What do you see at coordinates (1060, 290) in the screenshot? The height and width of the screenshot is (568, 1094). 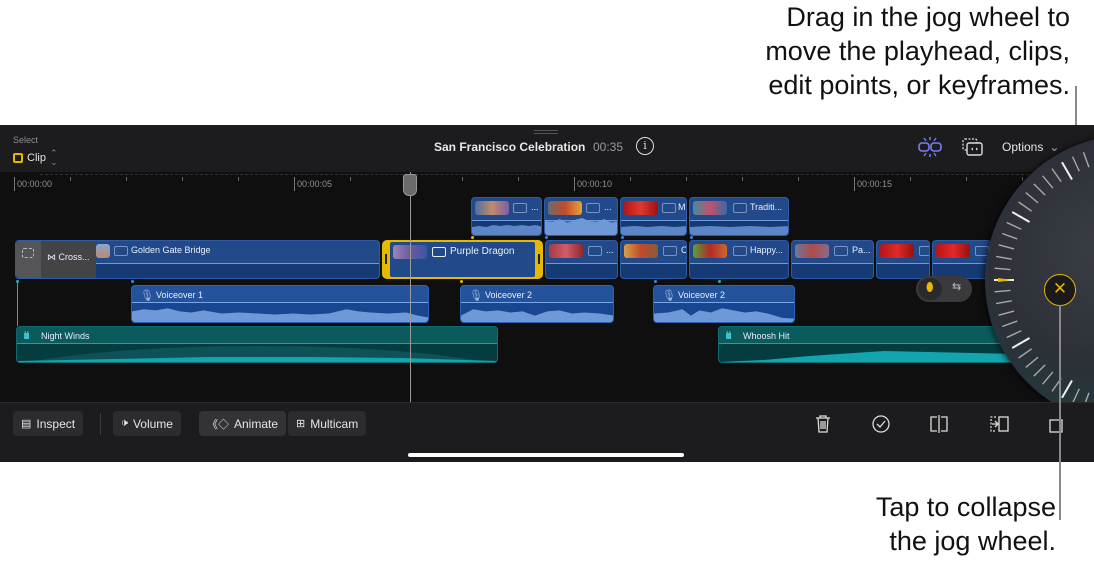 I see `collapse-jog-wheel-button: ✕` at bounding box center [1060, 290].